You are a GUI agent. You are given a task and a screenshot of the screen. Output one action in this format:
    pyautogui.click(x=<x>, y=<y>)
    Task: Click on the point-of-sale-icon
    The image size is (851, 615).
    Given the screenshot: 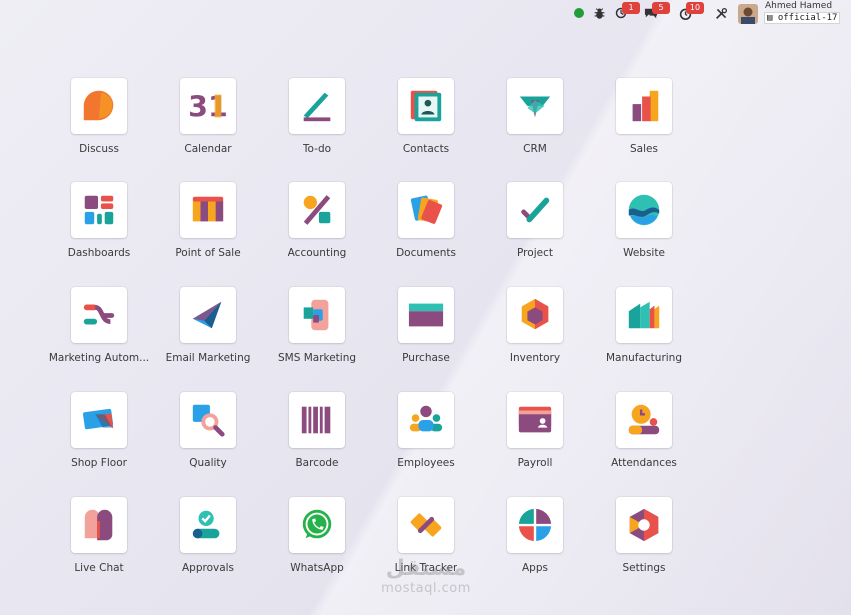 What is the action you would take?
    pyautogui.click(x=208, y=209)
    